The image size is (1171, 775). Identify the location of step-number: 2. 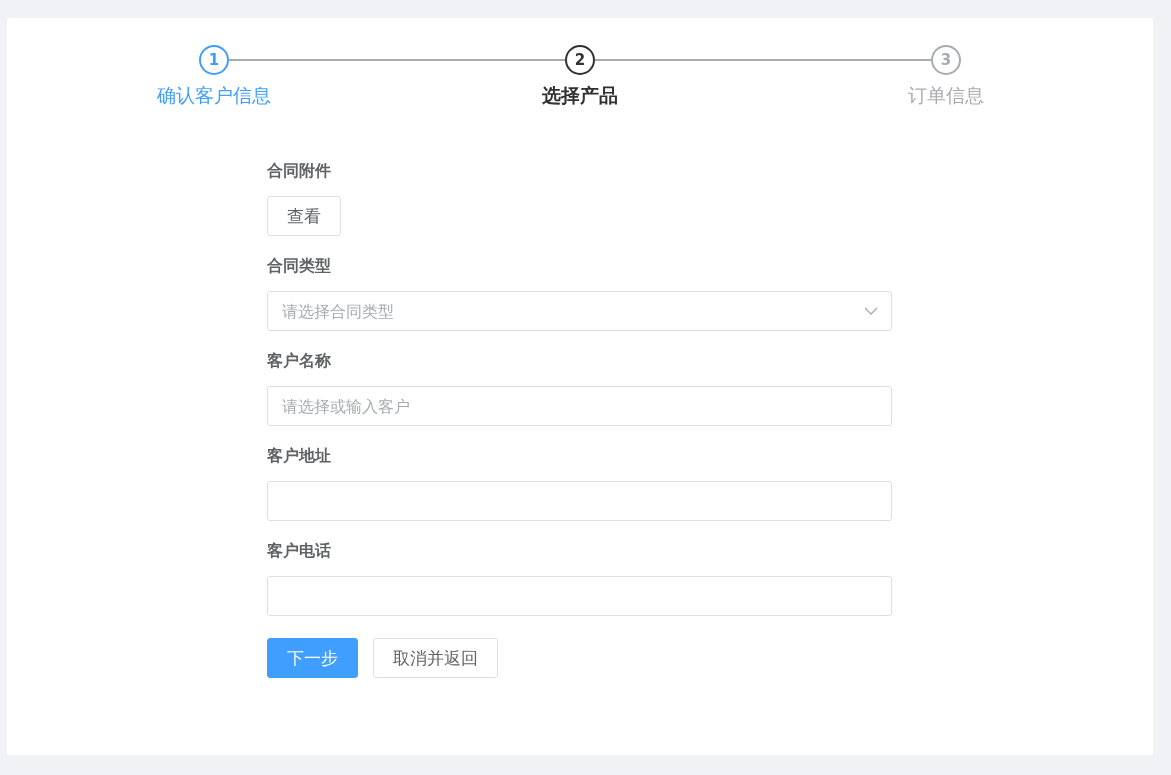
(580, 60).